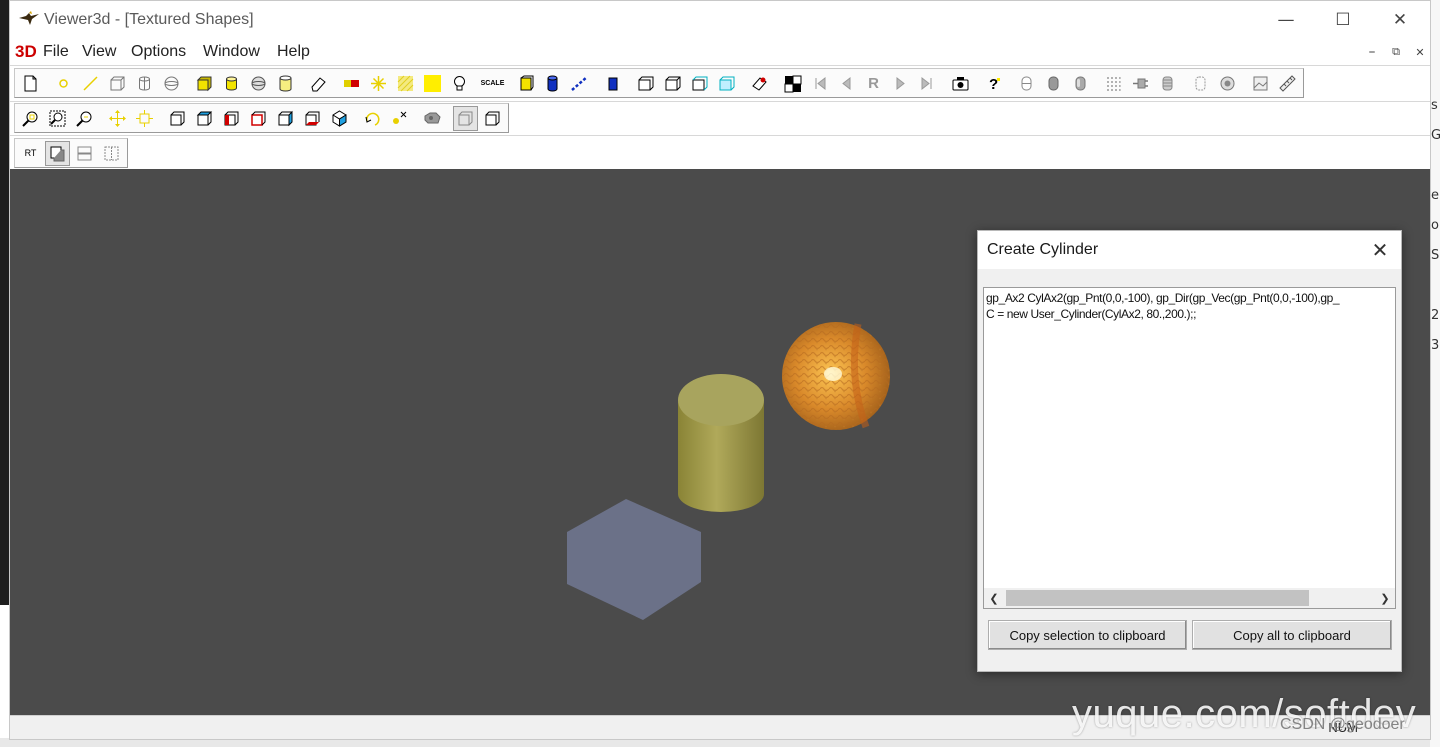  I want to click on view-top-icon, so click(204, 118).